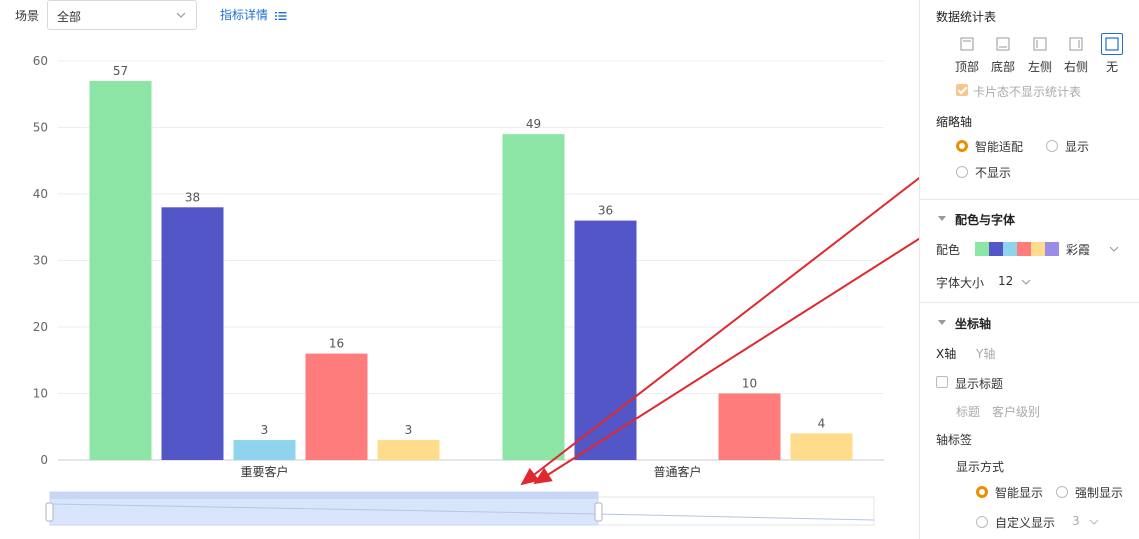 This screenshot has width=1139, height=539. What do you see at coordinates (942, 382) in the screenshot?
I see `show-title-checkbox` at bounding box center [942, 382].